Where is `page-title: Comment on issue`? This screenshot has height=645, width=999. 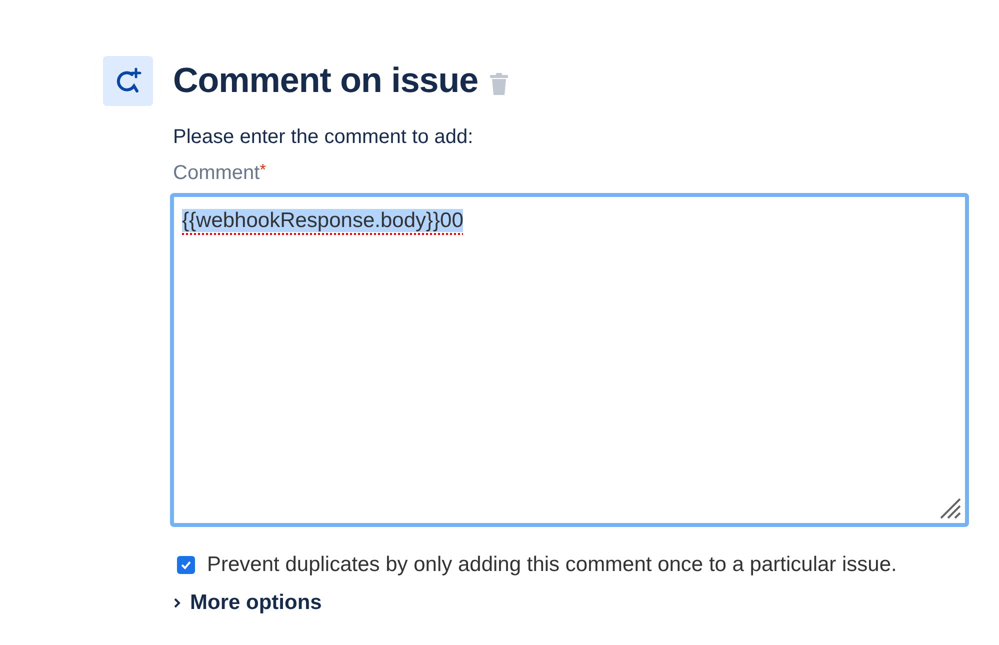 page-title: Comment on issue is located at coordinates (325, 81).